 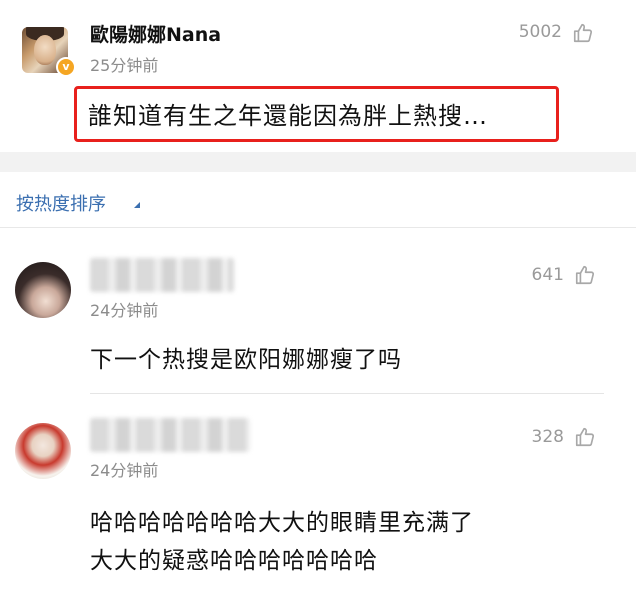 What do you see at coordinates (66, 67) in the screenshot?
I see `verified-badge-icon: v` at bounding box center [66, 67].